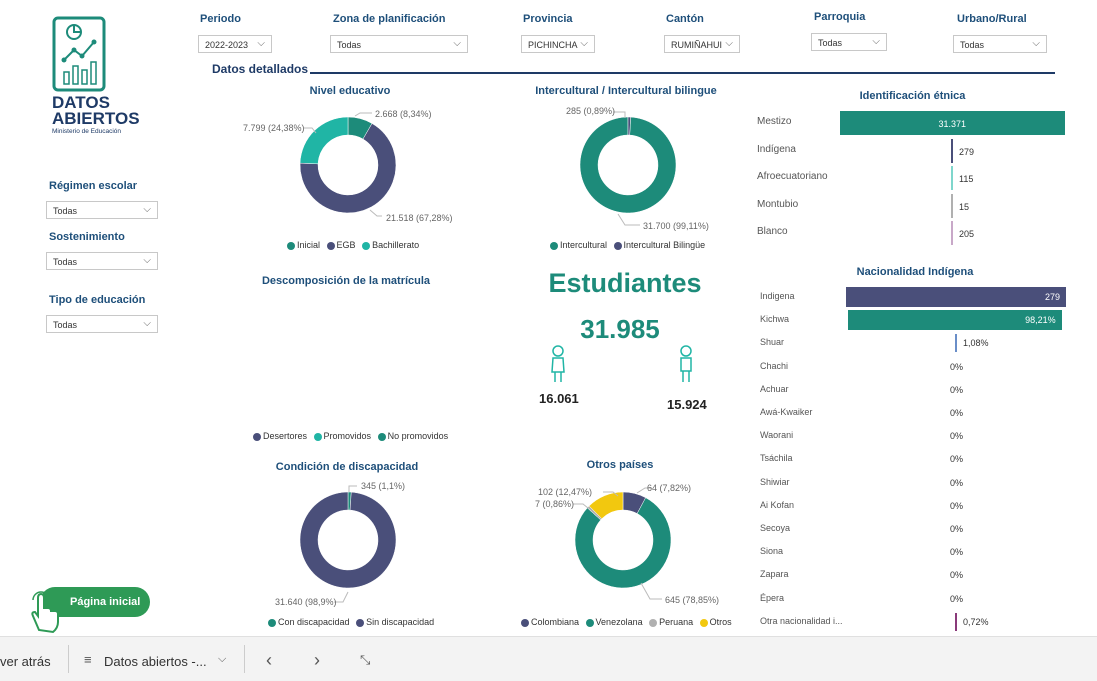 The width and height of the screenshot is (1097, 681). What do you see at coordinates (365, 660) in the screenshot?
I see `collapse-icon: ⤡` at bounding box center [365, 660].